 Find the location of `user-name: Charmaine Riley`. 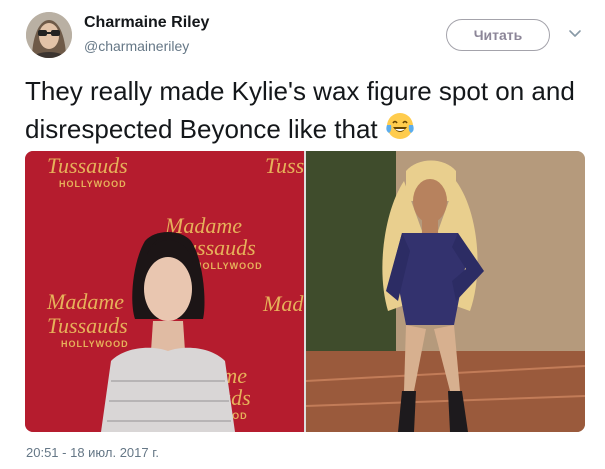

user-name: Charmaine Riley is located at coordinates (146, 23).